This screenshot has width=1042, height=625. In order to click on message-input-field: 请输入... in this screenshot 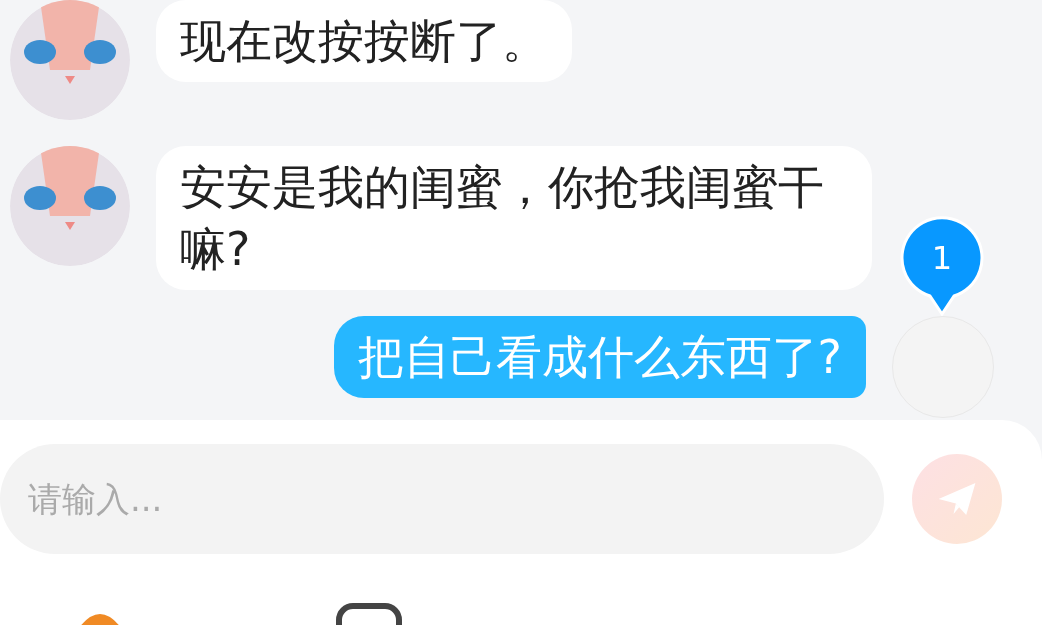, I will do `click(442, 499)`.